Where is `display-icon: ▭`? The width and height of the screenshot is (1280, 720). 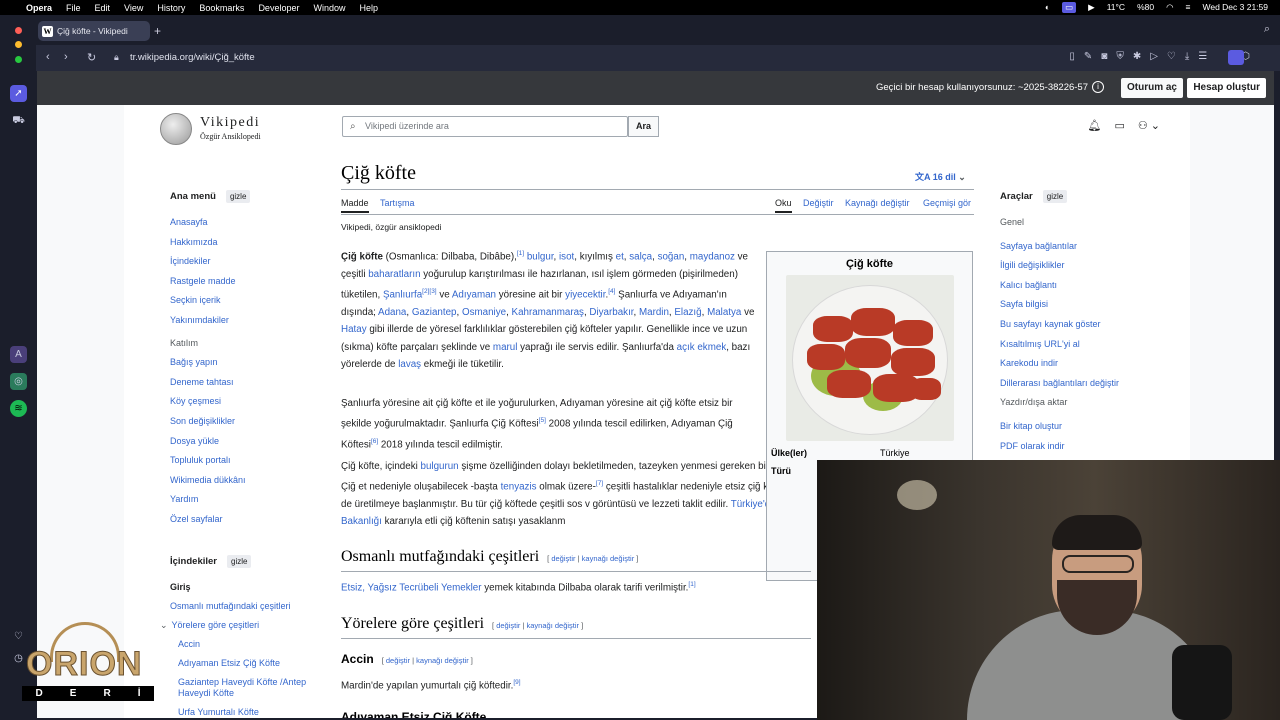
display-icon: ▭ is located at coordinates (1069, 7).